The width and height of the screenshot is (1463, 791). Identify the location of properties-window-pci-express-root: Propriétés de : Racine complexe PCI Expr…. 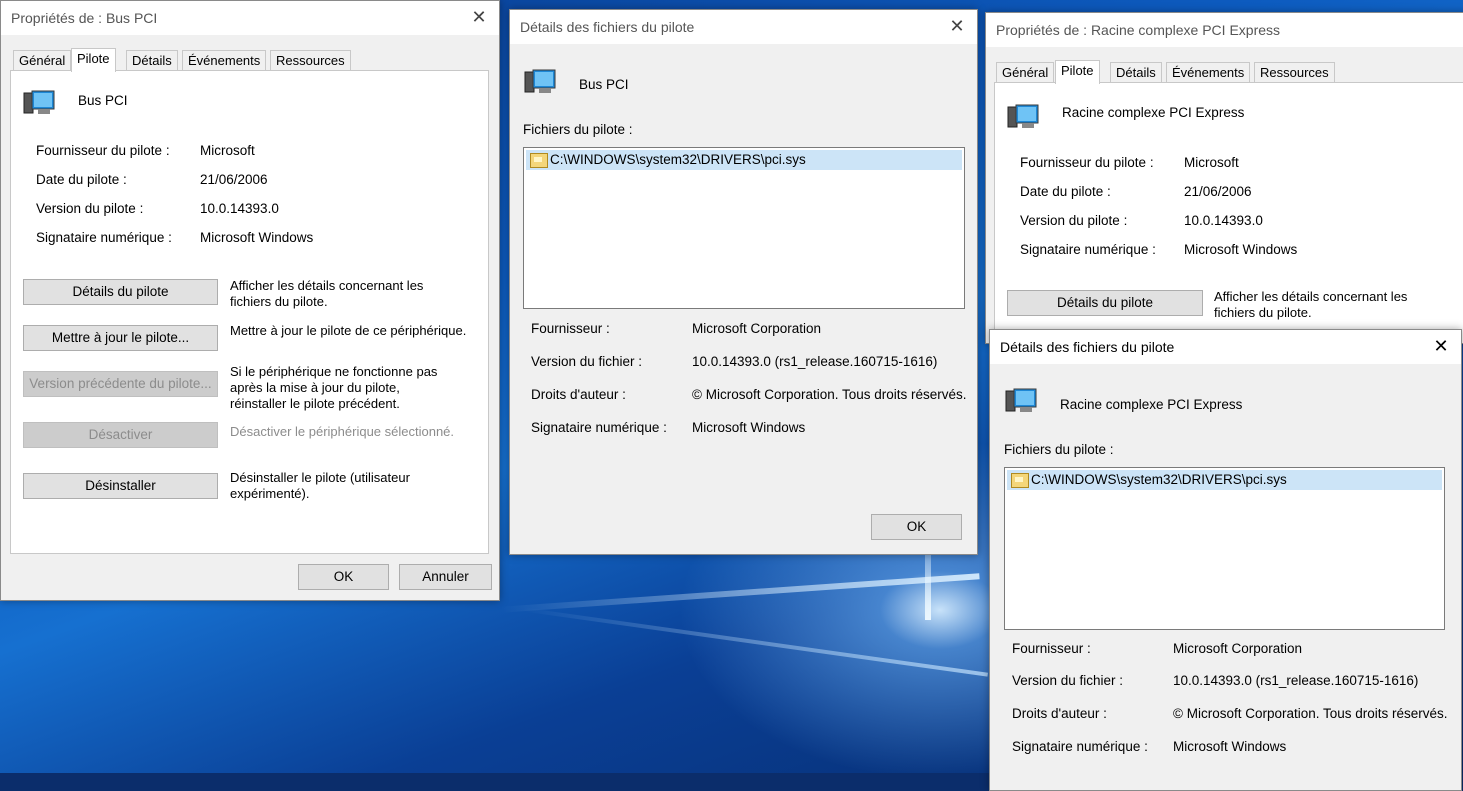
(1224, 178).